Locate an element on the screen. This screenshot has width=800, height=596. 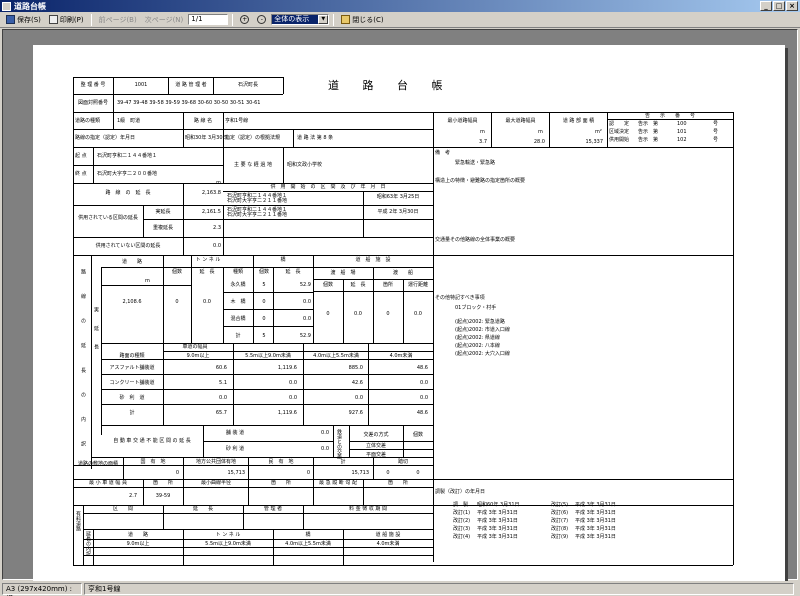
grade-separated-label: 立体交差 is located at coordinates (375, 446).